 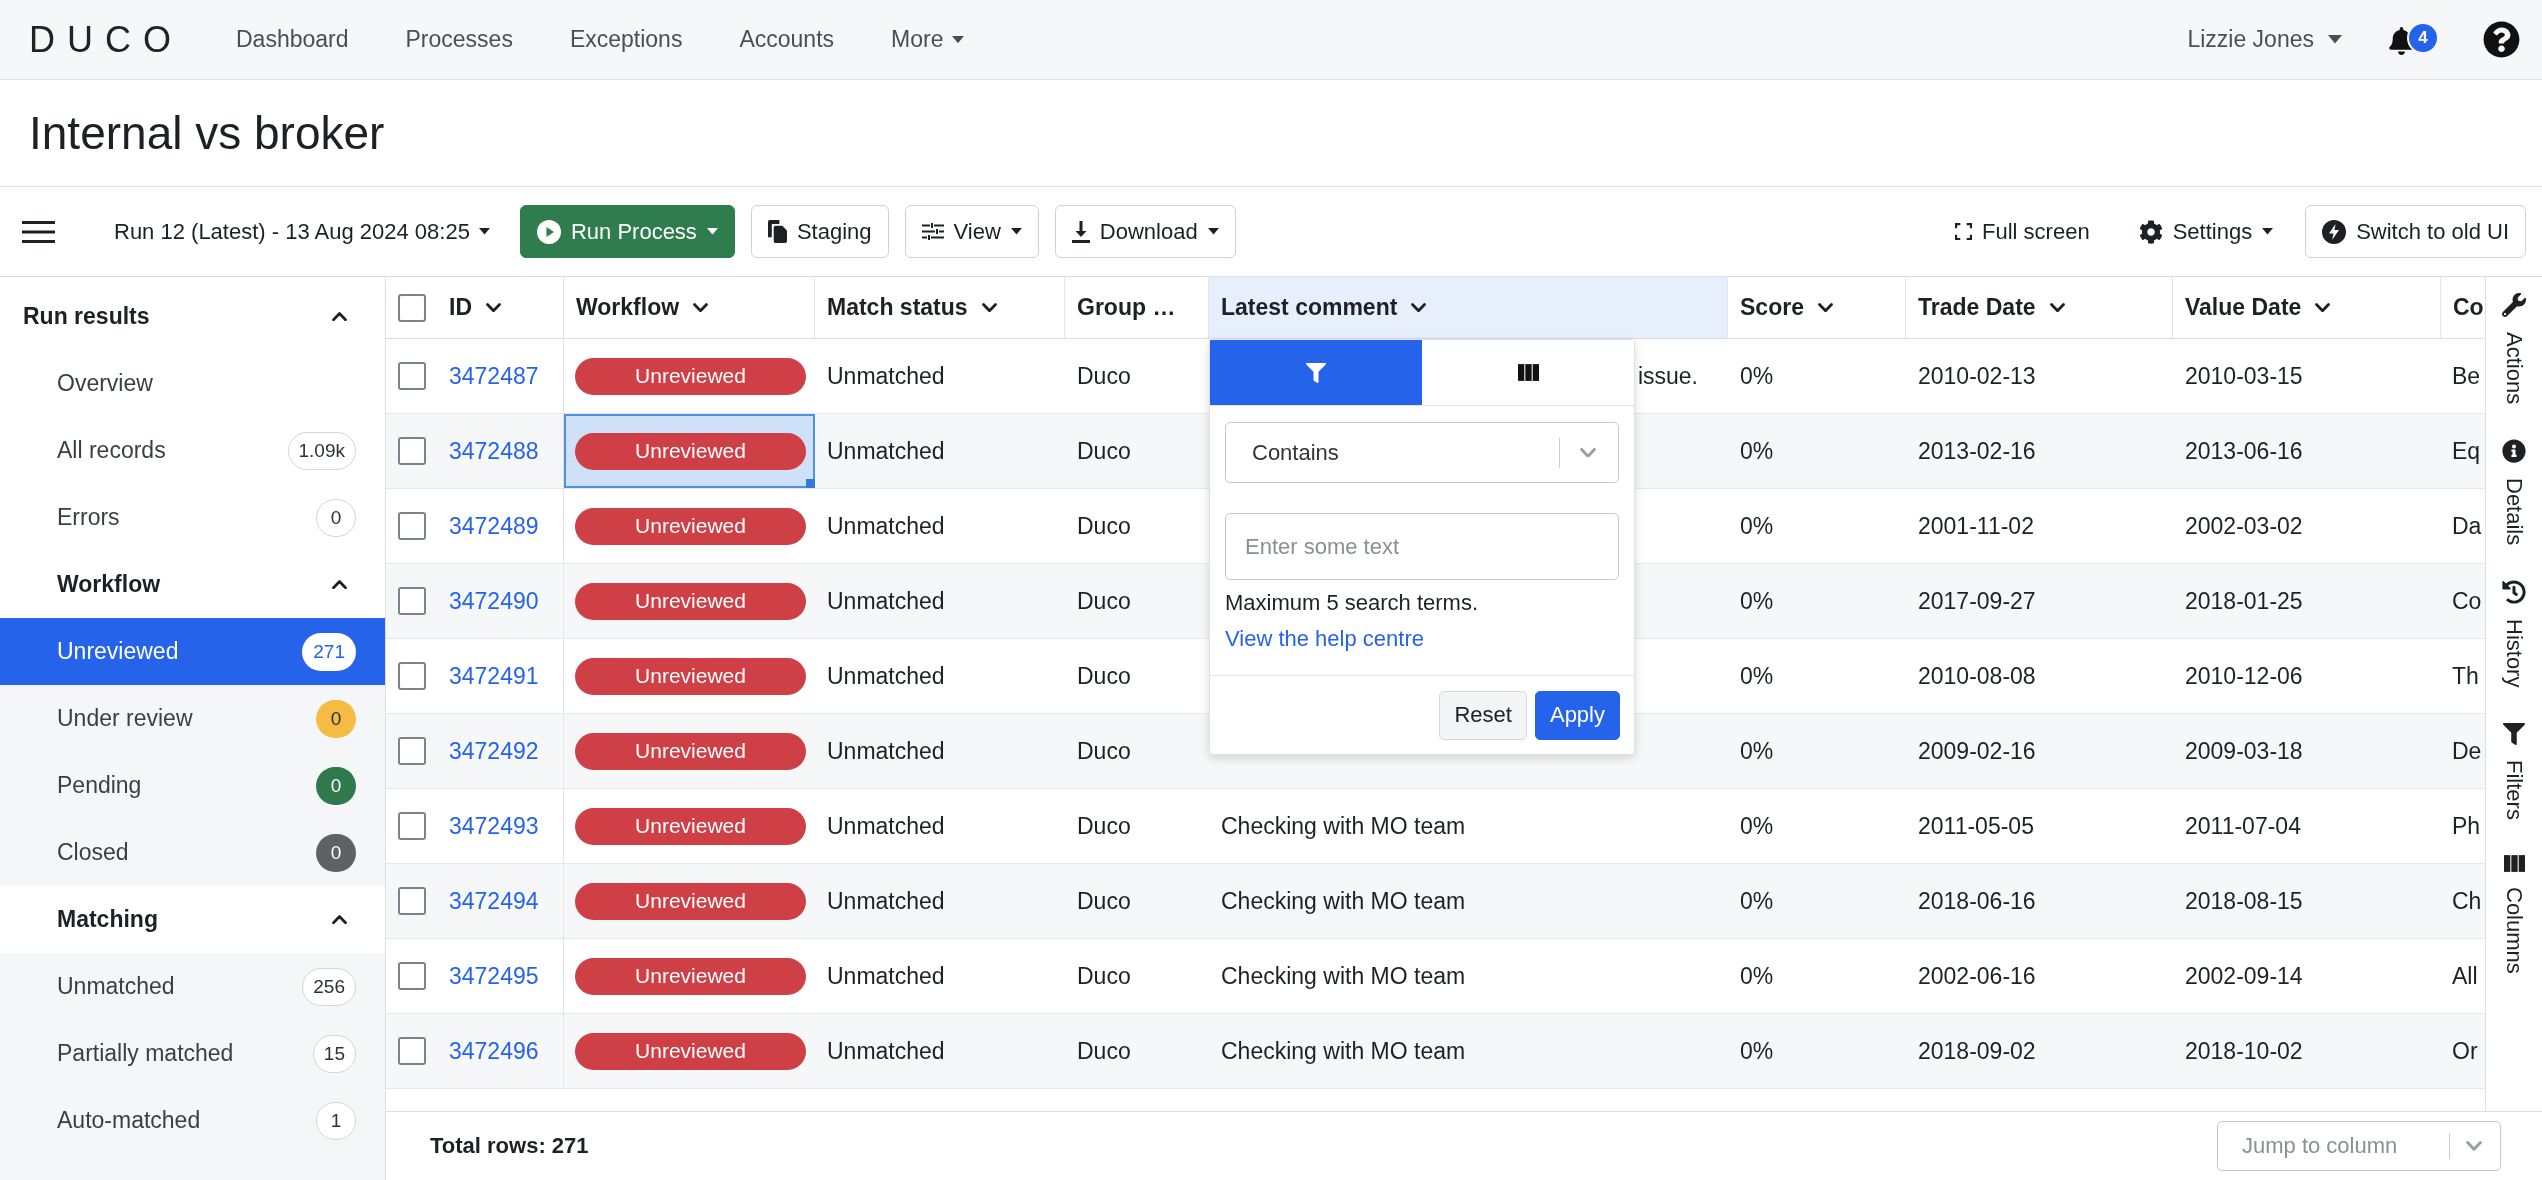 I want to click on selection-handle, so click(x=810, y=483).